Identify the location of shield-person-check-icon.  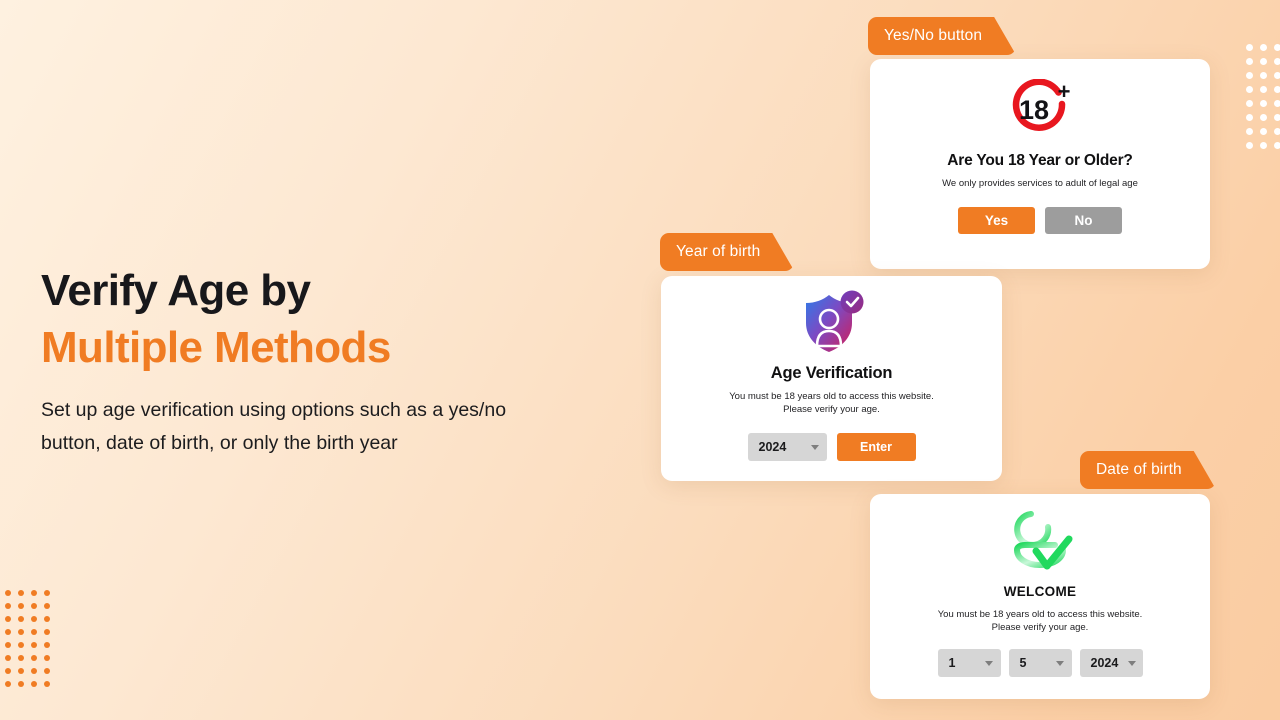
(832, 323).